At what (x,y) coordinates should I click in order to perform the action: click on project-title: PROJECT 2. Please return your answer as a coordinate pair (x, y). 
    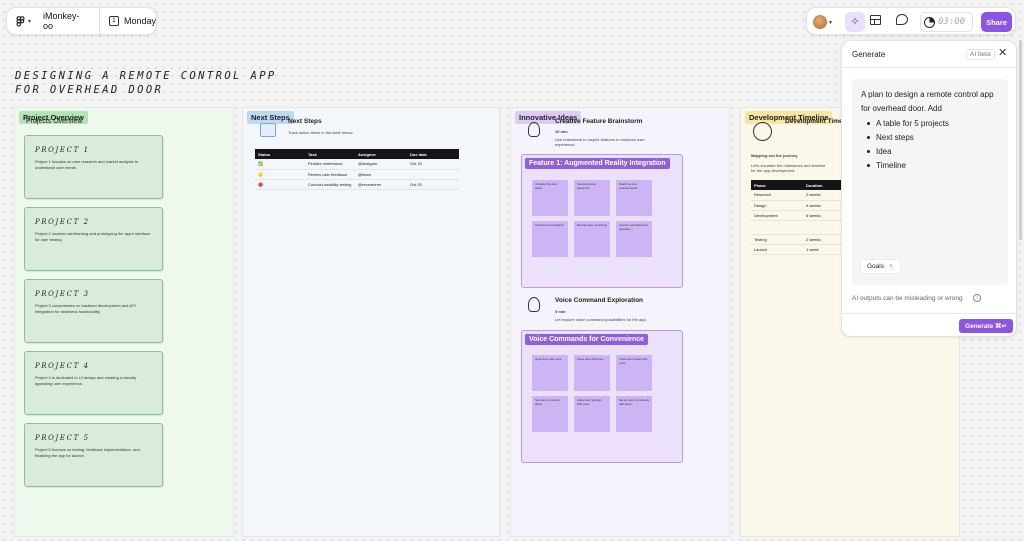
    Looking at the image, I should click on (62, 222).